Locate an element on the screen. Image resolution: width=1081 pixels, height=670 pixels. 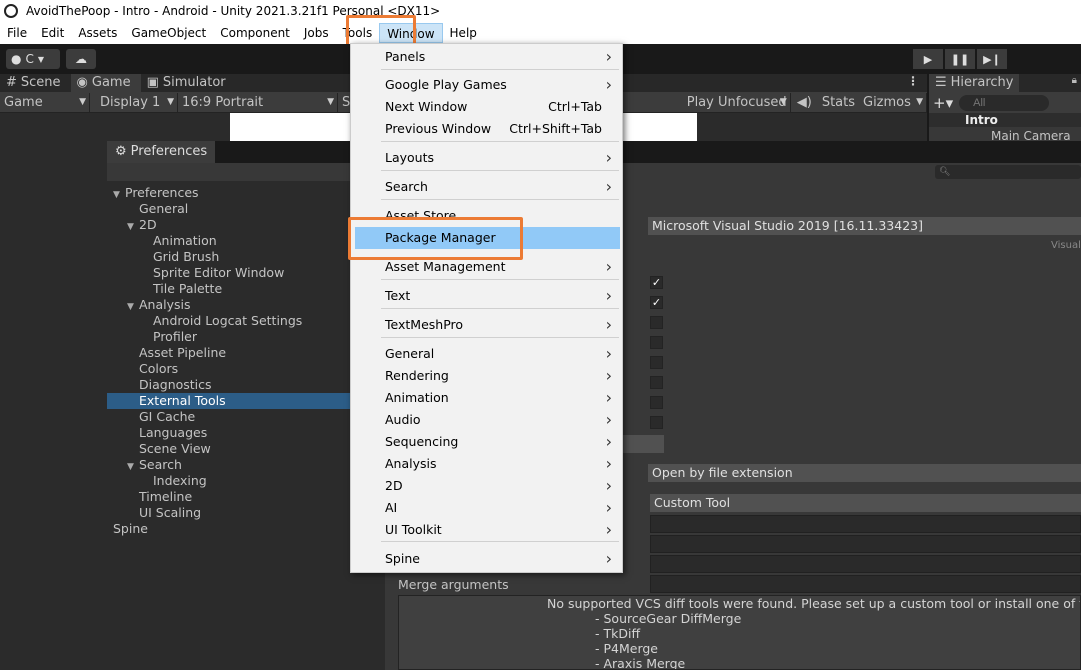
preferences-search-input: 🔍︎ is located at coordinates (1008, 172).